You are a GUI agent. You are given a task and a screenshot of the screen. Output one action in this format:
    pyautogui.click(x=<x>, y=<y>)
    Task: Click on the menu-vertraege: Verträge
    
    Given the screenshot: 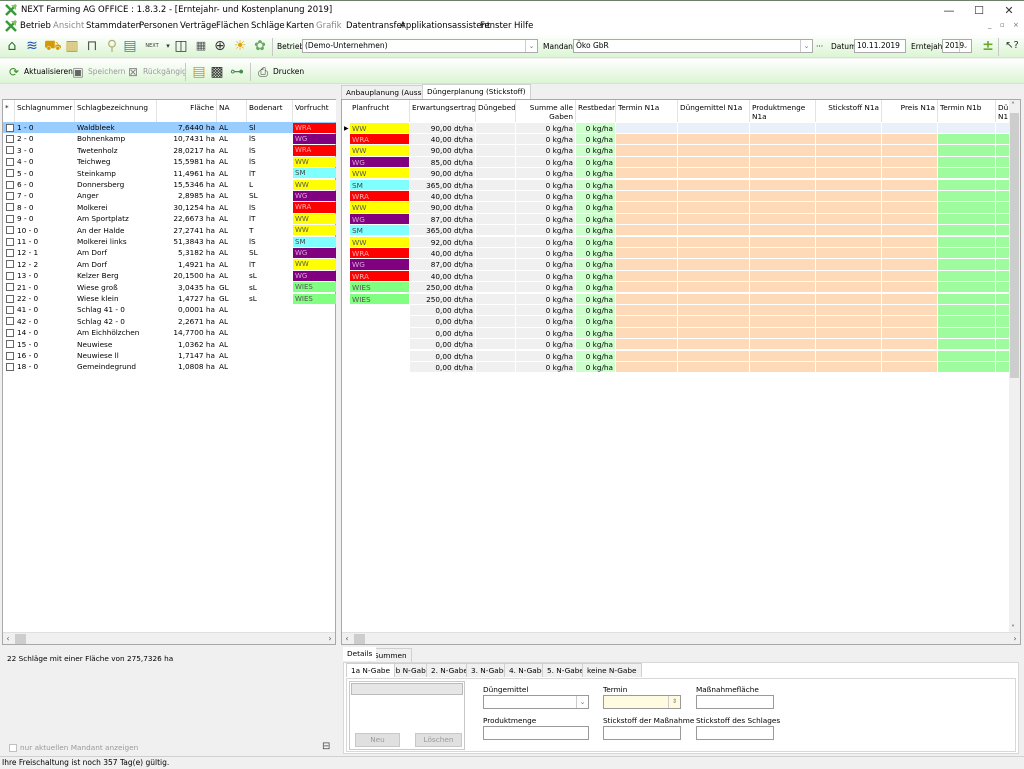 What is the action you would take?
    pyautogui.click(x=198, y=26)
    